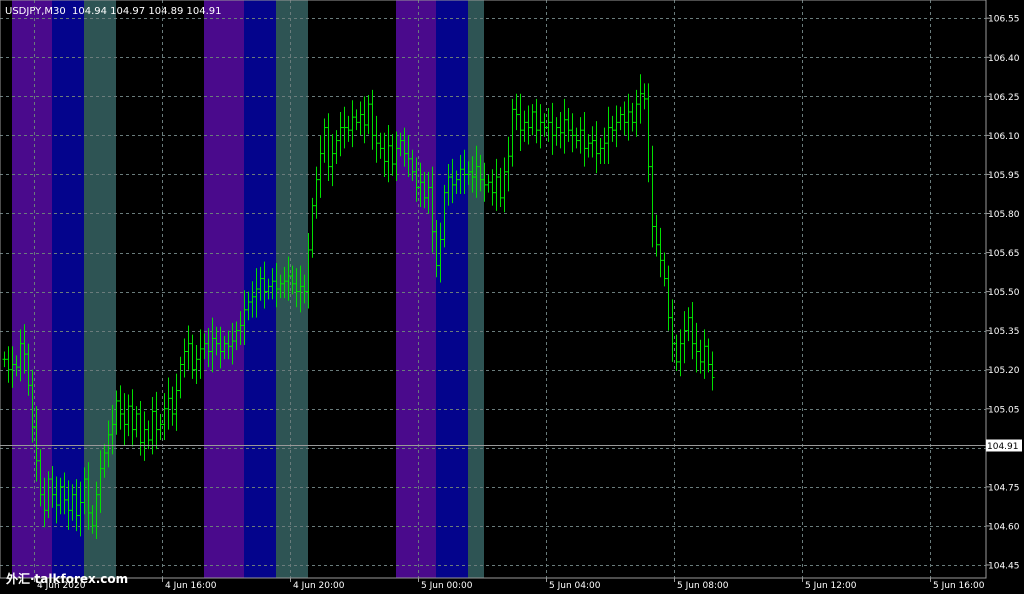  I want to click on x-tick-label: 4 Jun 20:00, so click(319, 586).